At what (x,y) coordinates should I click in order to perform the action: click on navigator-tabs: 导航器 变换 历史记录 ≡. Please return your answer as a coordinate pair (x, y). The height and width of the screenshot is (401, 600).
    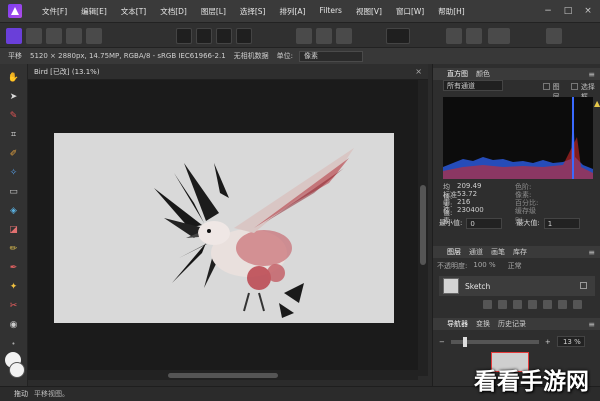
    Looking at the image, I should click on (516, 324).